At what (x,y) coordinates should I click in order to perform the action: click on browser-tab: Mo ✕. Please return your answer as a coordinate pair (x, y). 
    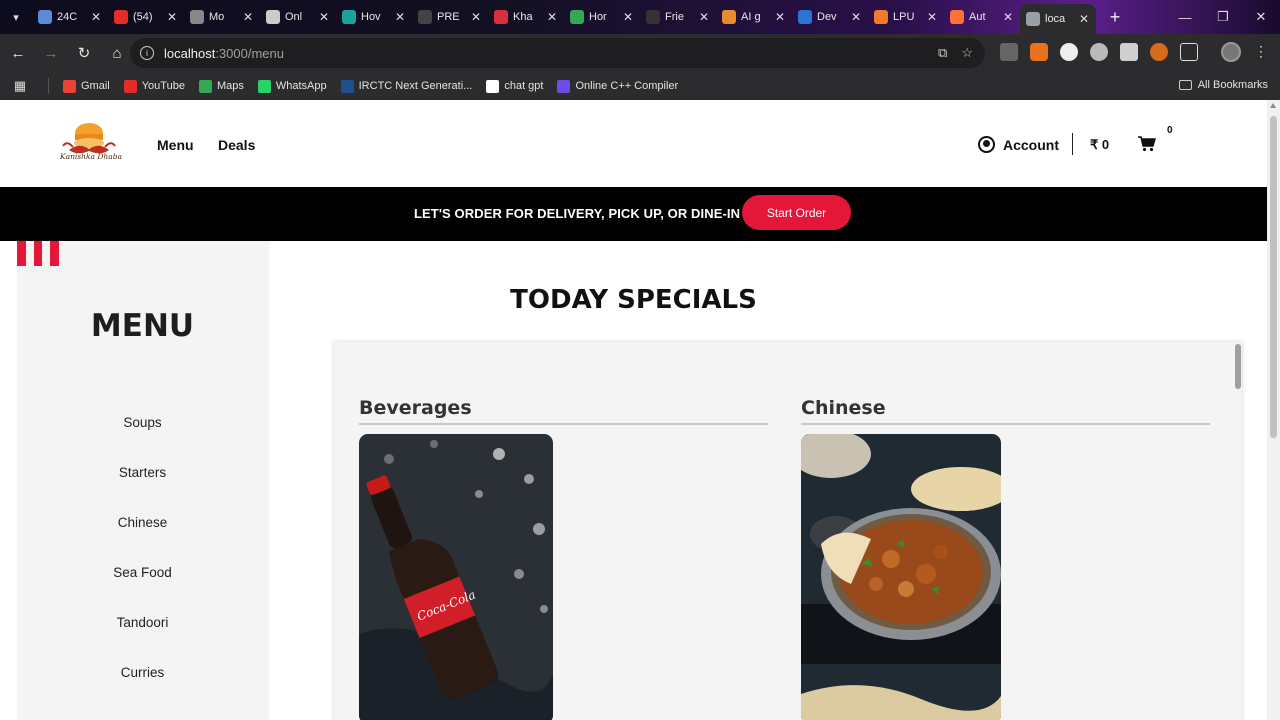
    Looking at the image, I should click on (222, 17).